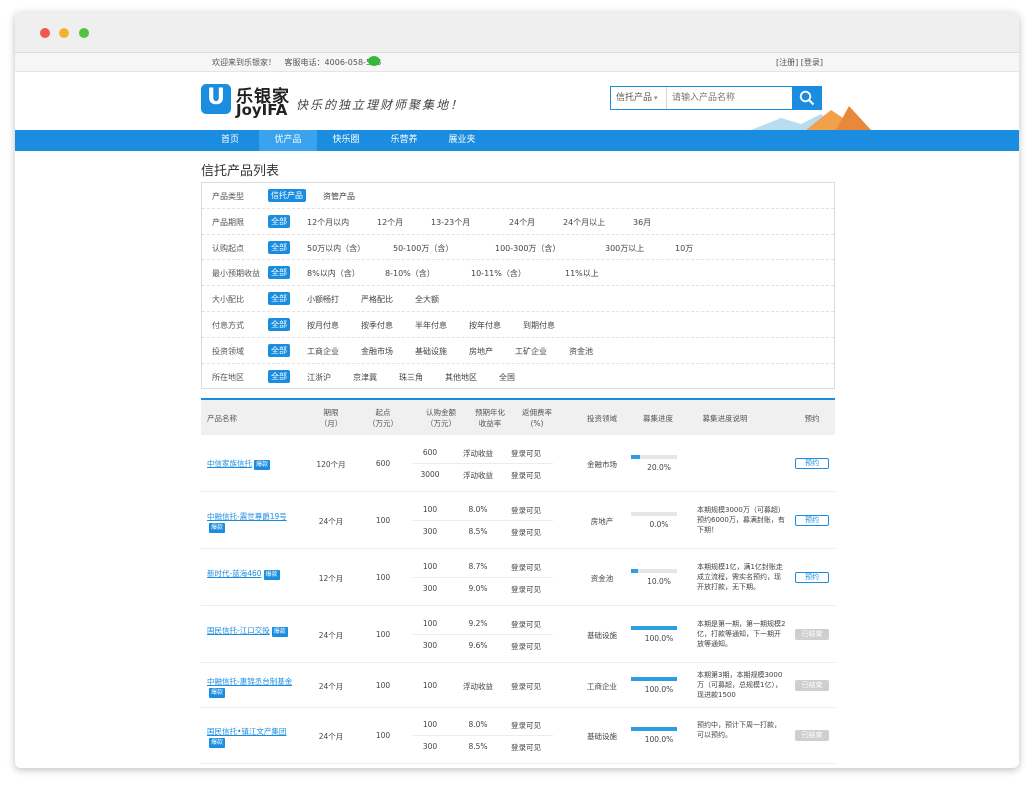 This screenshot has height=788, width=1036. I want to click on subscription-tier: 300 9.0% 登录可见, so click(483, 589).